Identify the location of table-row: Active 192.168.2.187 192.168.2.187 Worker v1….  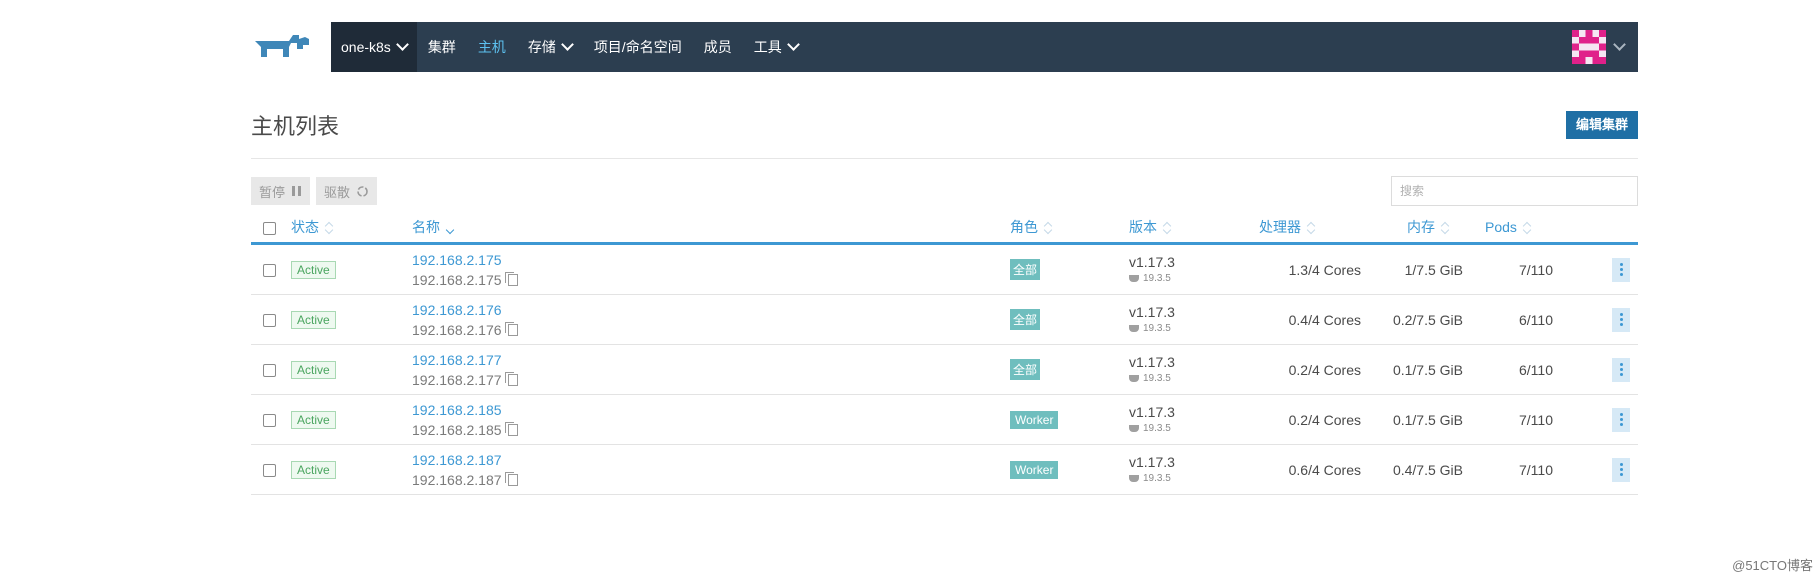
(944, 469).